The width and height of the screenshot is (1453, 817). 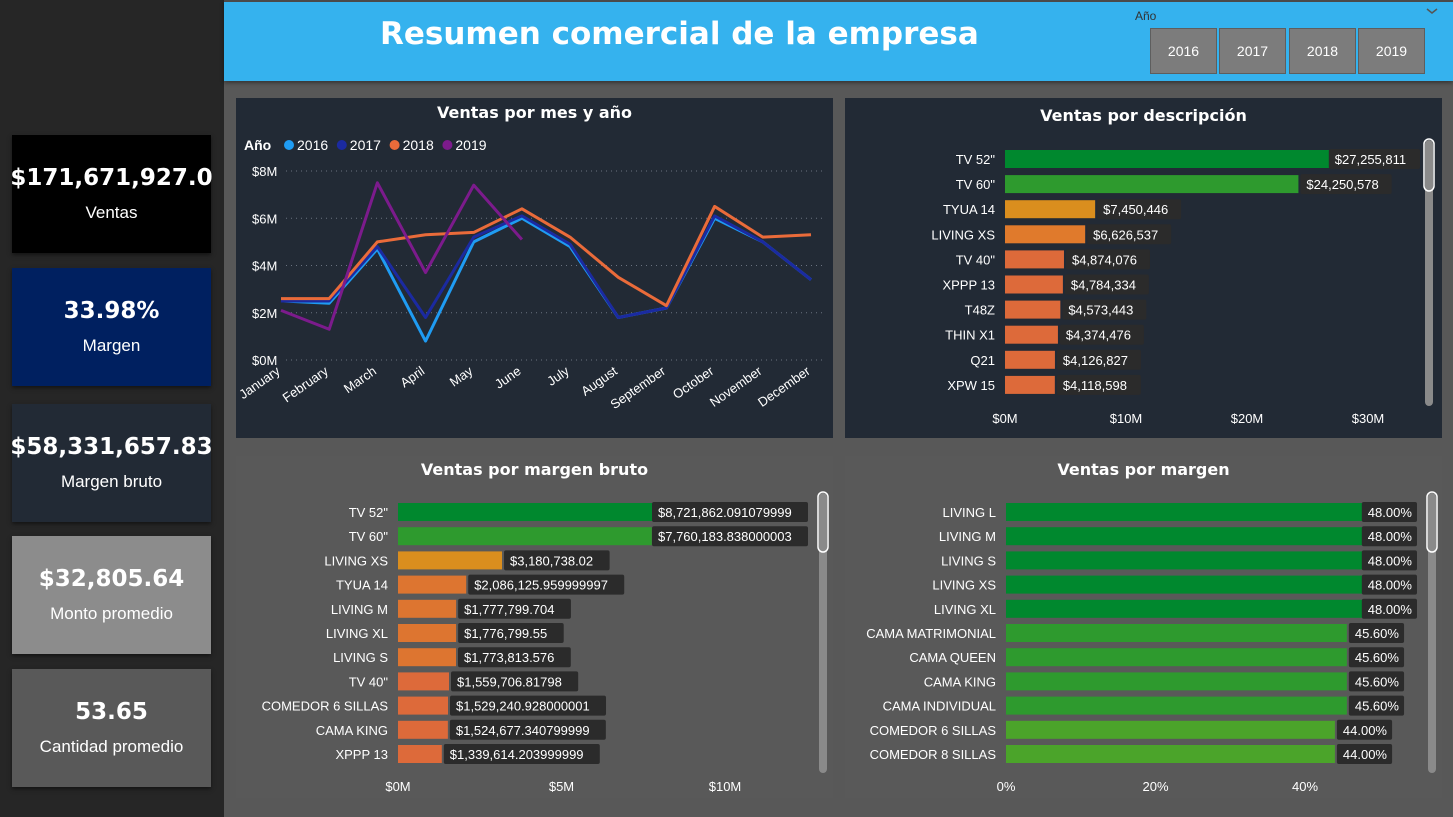 I want to click on data-label: $4,374,476, so click(x=1098, y=335).